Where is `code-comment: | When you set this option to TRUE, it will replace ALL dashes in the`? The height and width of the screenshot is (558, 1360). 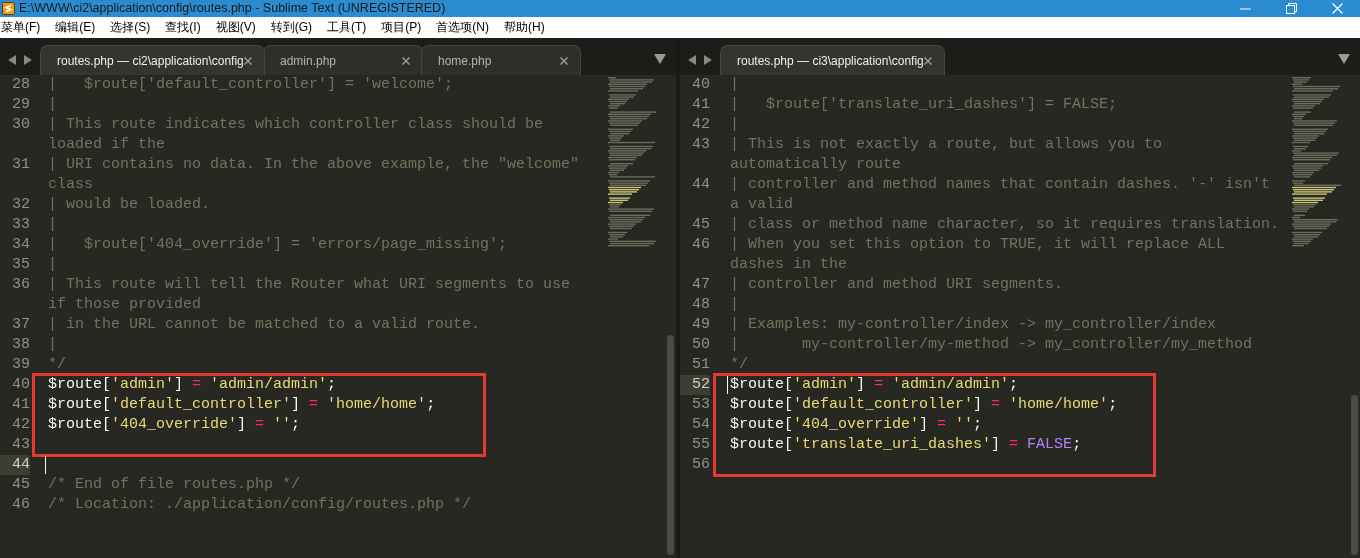 code-comment: | When you set this option to TRUE, it will replace ALL dashes in the is located at coordinates (978, 254).